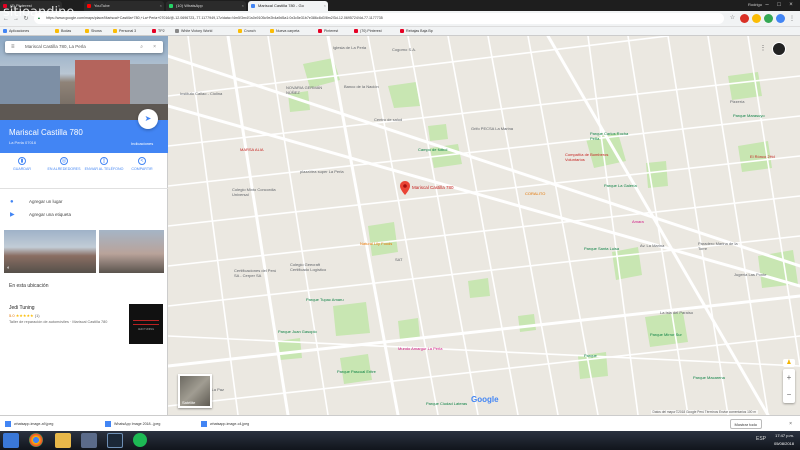 The width and height of the screenshot is (800, 450). What do you see at coordinates (745, 424) in the screenshot?
I see `show-all-button: Mostrar todo` at bounding box center [745, 424].